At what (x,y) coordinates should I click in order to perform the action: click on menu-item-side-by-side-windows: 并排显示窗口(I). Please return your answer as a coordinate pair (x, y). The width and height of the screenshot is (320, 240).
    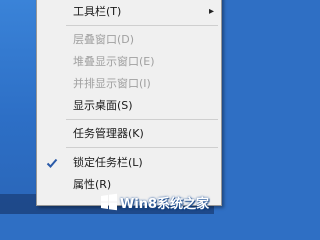
    Looking at the image, I should click on (129, 84).